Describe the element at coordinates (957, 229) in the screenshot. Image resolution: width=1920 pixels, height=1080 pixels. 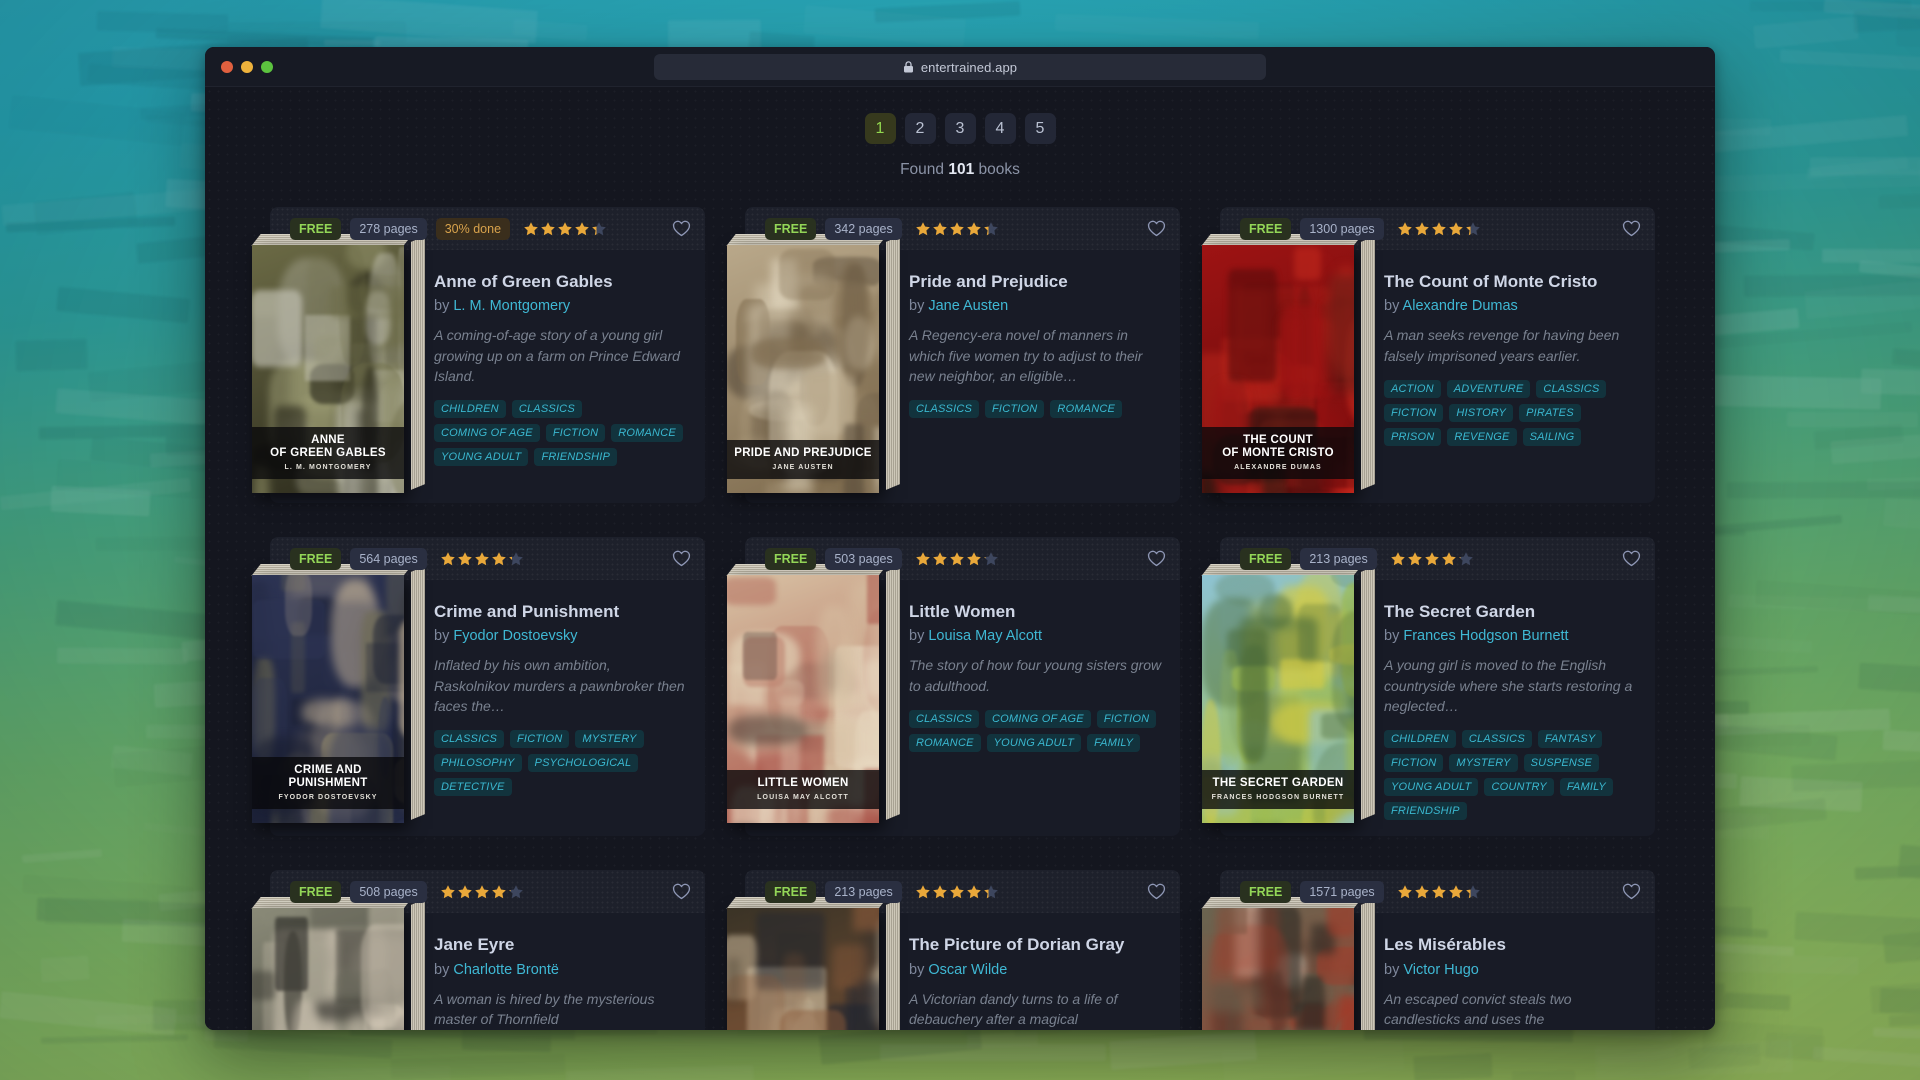
I see `star-icon` at that location.